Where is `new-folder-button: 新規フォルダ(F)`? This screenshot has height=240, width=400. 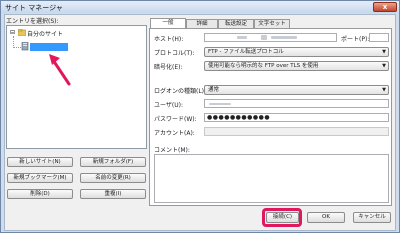 new-folder-button: 新規フォルダ(F) is located at coordinates (113, 162).